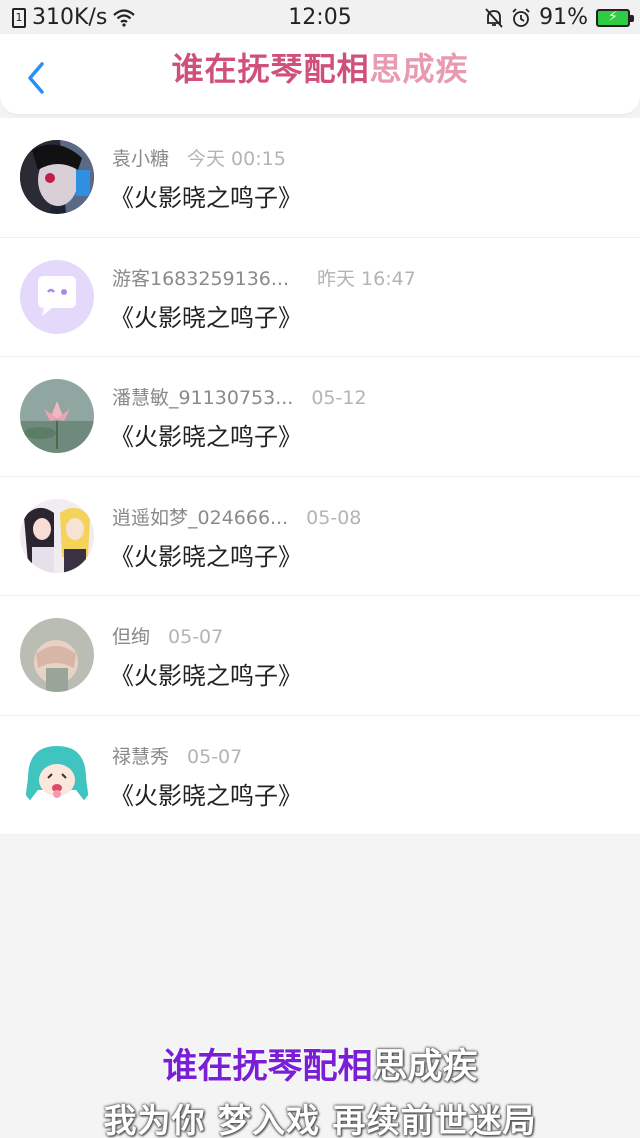  What do you see at coordinates (615, 17) in the screenshot?
I see `battery-icon: ⚡` at bounding box center [615, 17].